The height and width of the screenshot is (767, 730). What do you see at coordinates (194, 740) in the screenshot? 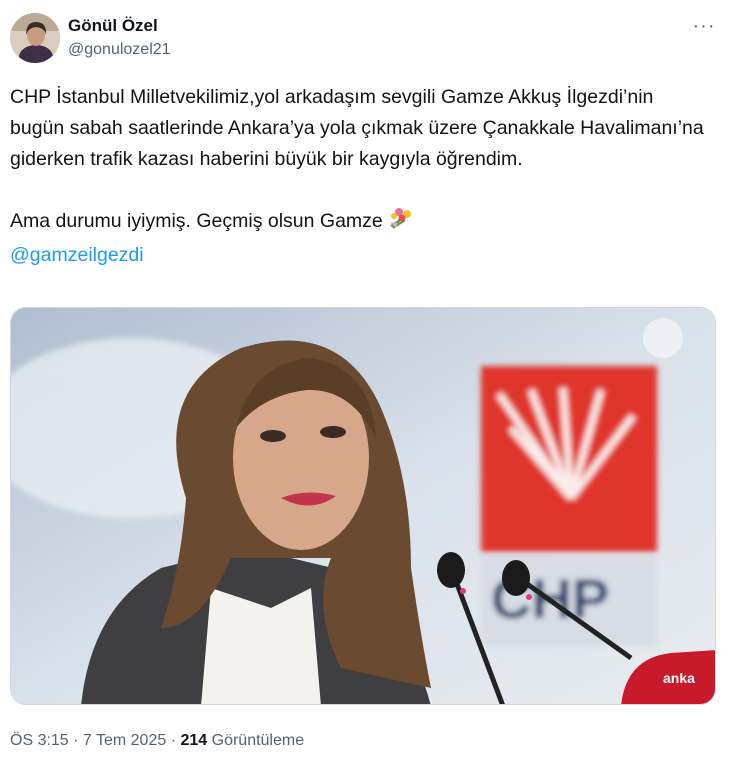
I see `views-count: 214` at bounding box center [194, 740].